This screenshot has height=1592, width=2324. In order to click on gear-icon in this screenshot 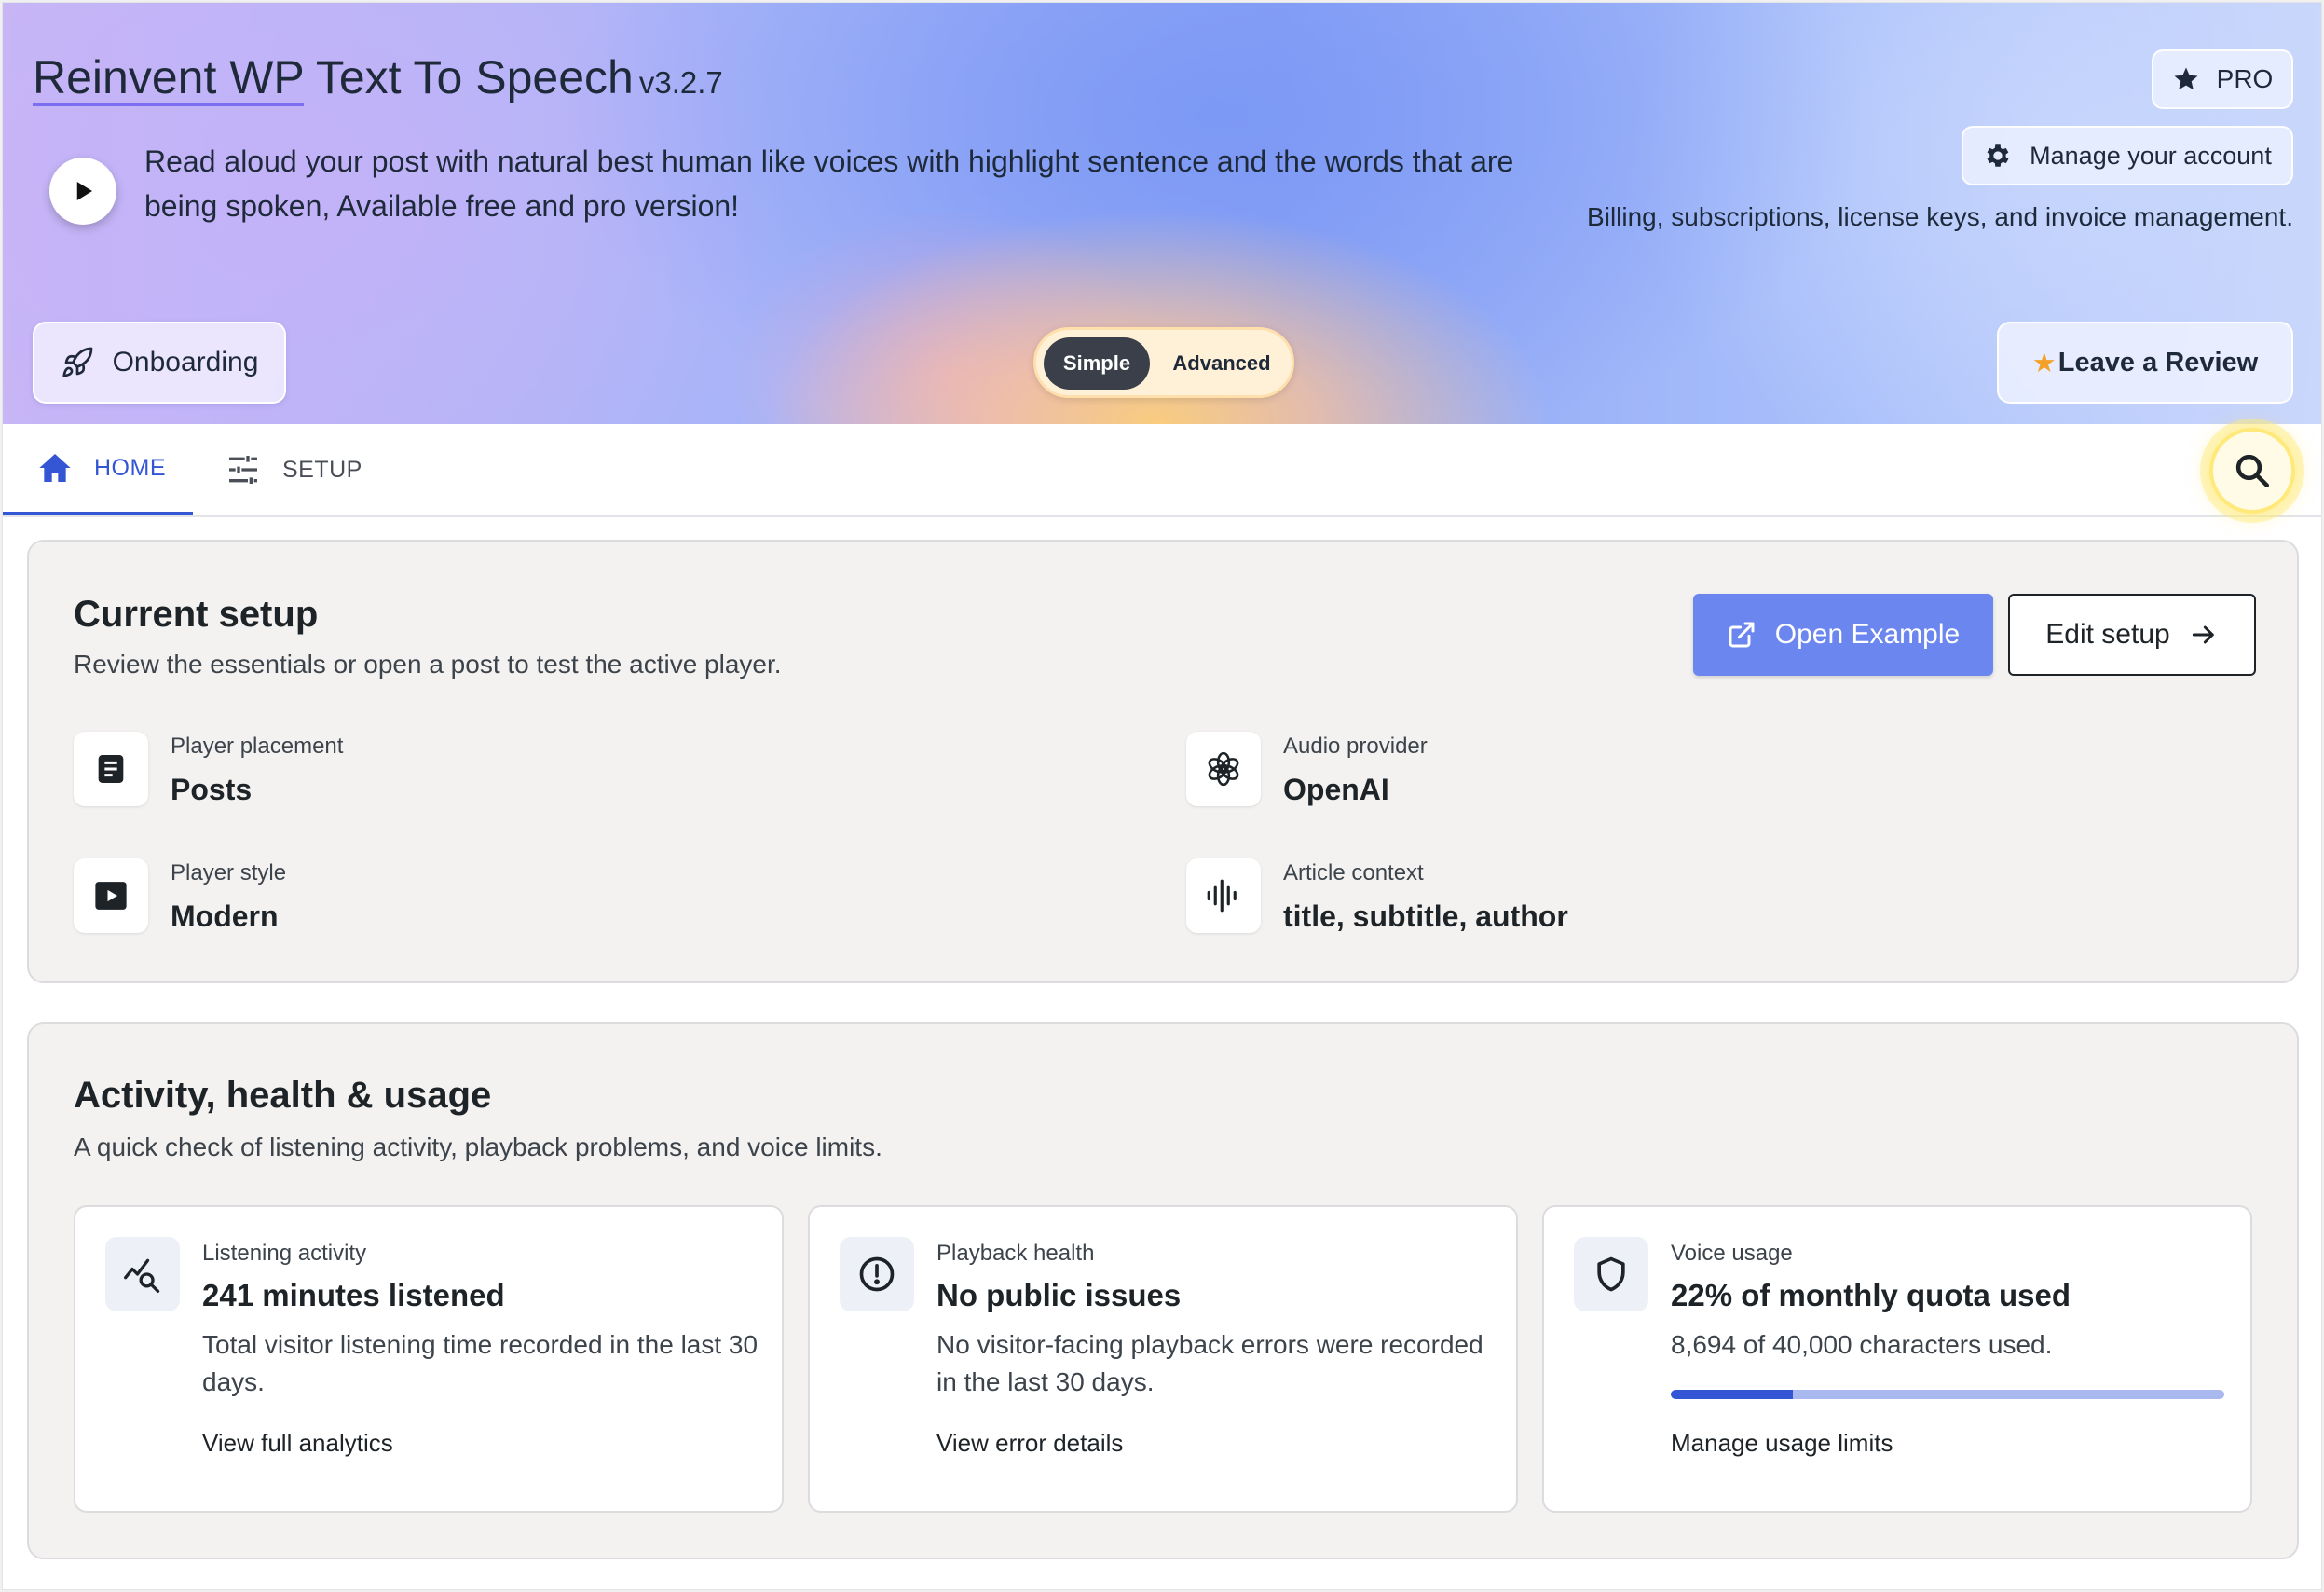, I will do `click(1998, 155)`.